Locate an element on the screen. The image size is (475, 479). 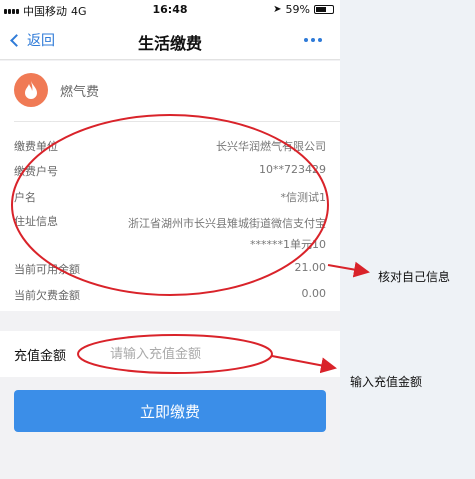
battery-icon is located at coordinates (324, 9).